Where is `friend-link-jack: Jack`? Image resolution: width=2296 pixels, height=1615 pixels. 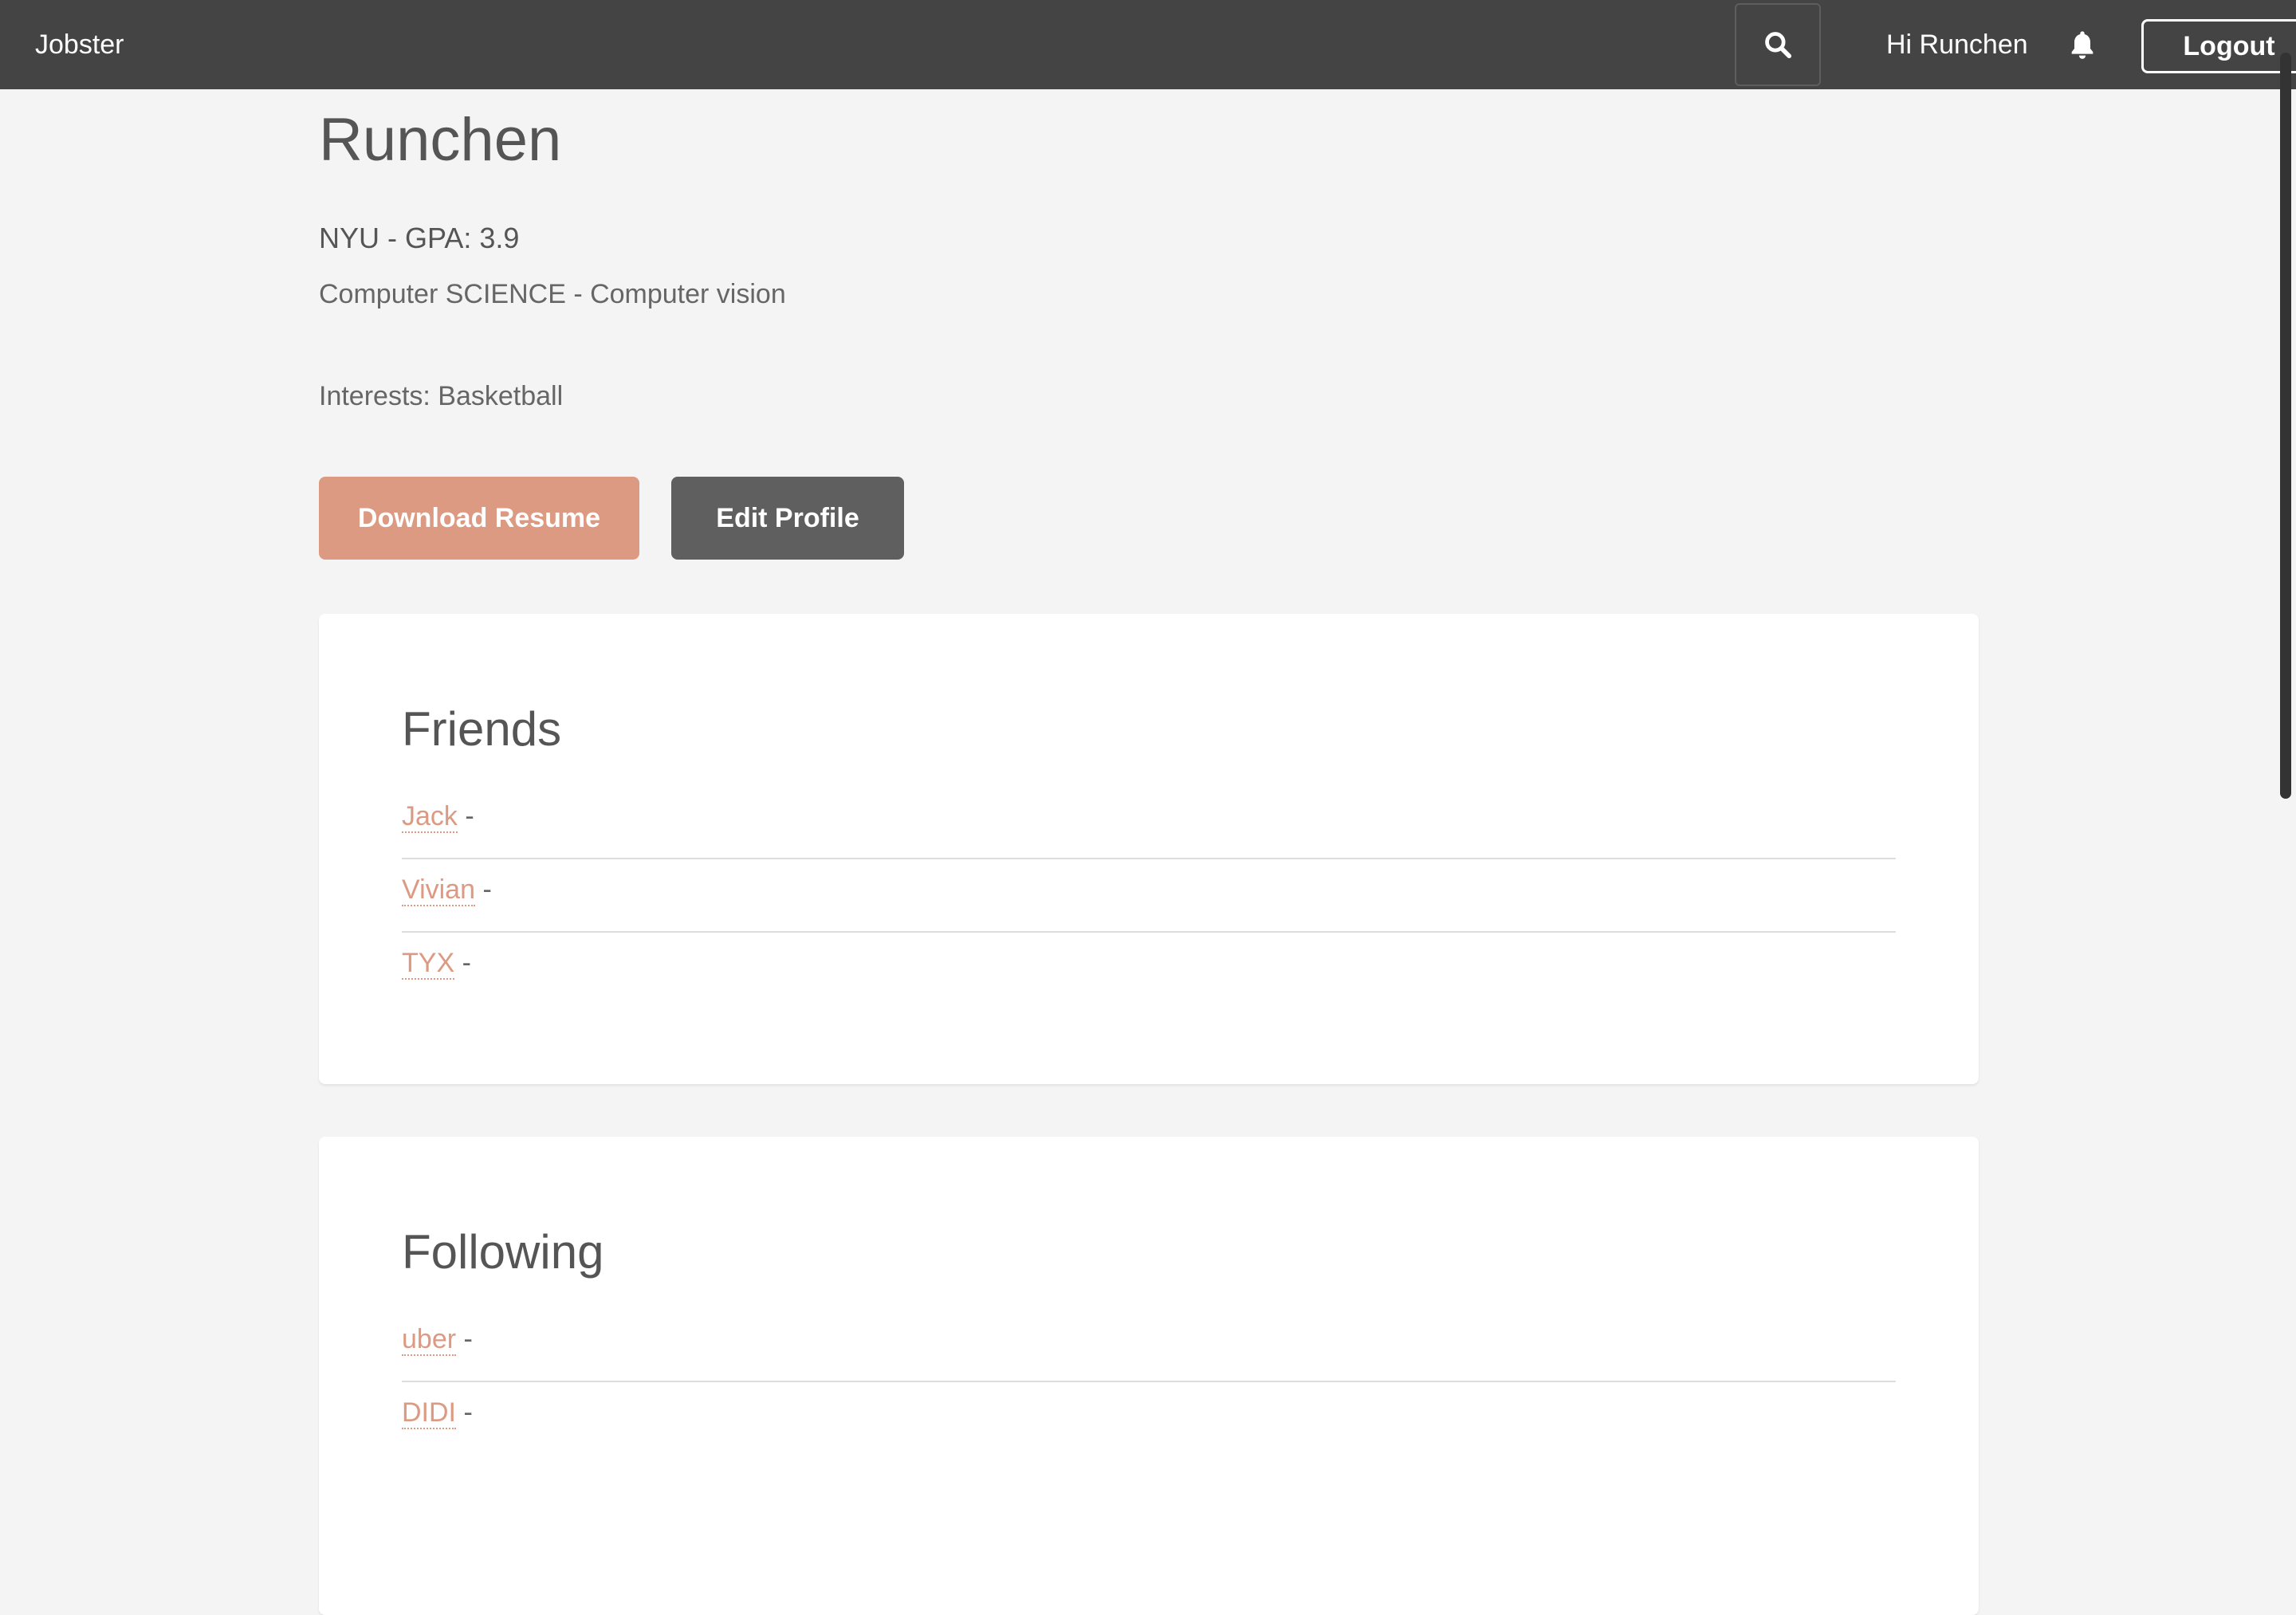 friend-link-jack: Jack is located at coordinates (430, 817).